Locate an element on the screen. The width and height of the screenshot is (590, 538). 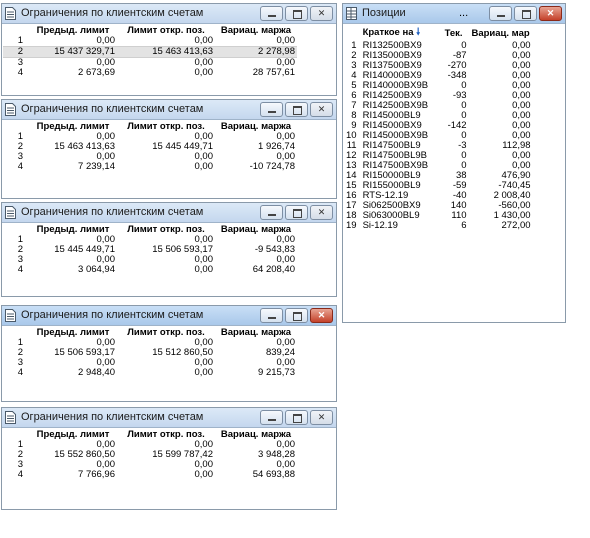
positions-titlebar: Позиции ... ✕ is located at coordinates (454, 14).